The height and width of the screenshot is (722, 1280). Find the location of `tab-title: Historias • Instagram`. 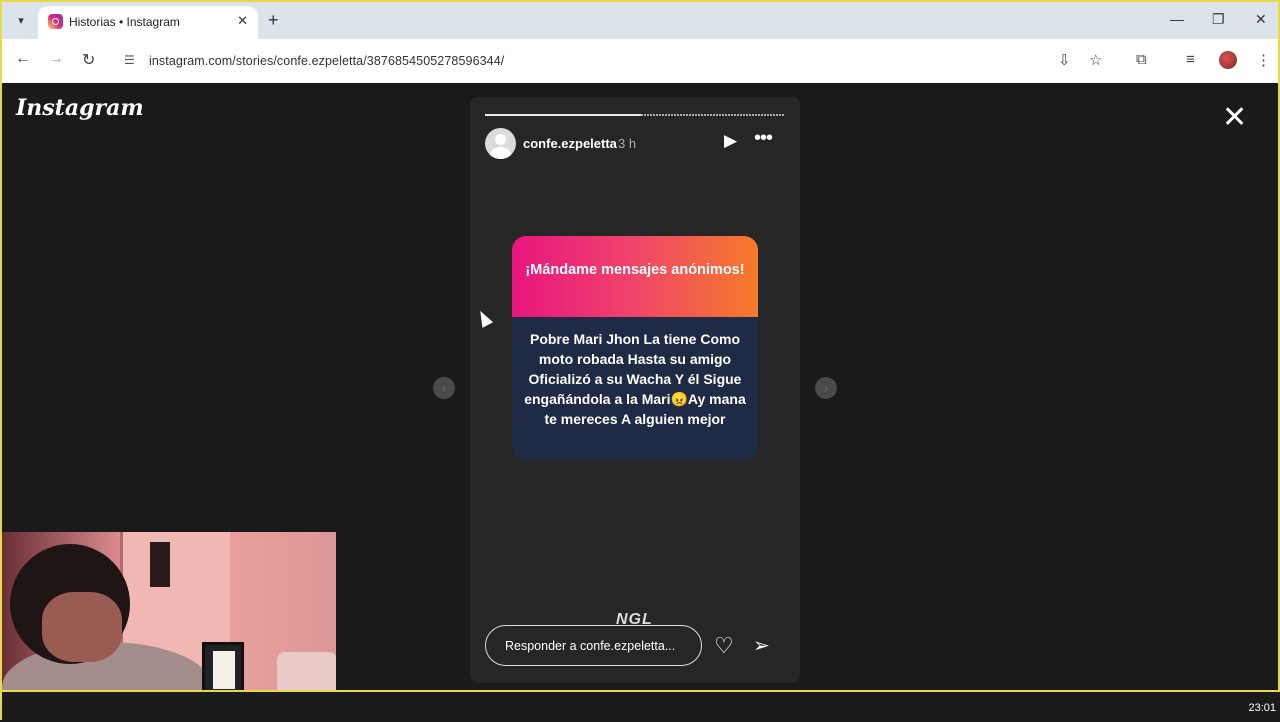

tab-title: Historias • Instagram is located at coordinates (124, 22).